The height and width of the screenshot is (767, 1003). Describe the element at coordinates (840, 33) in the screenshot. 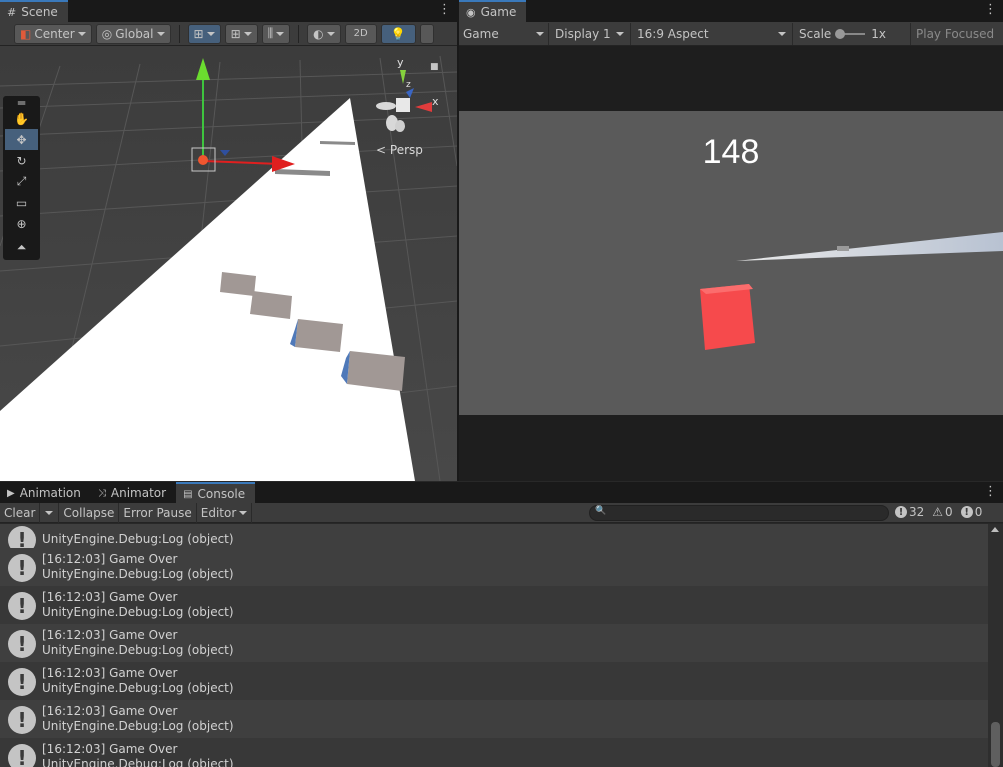

I see `scale-slider-handle` at that location.